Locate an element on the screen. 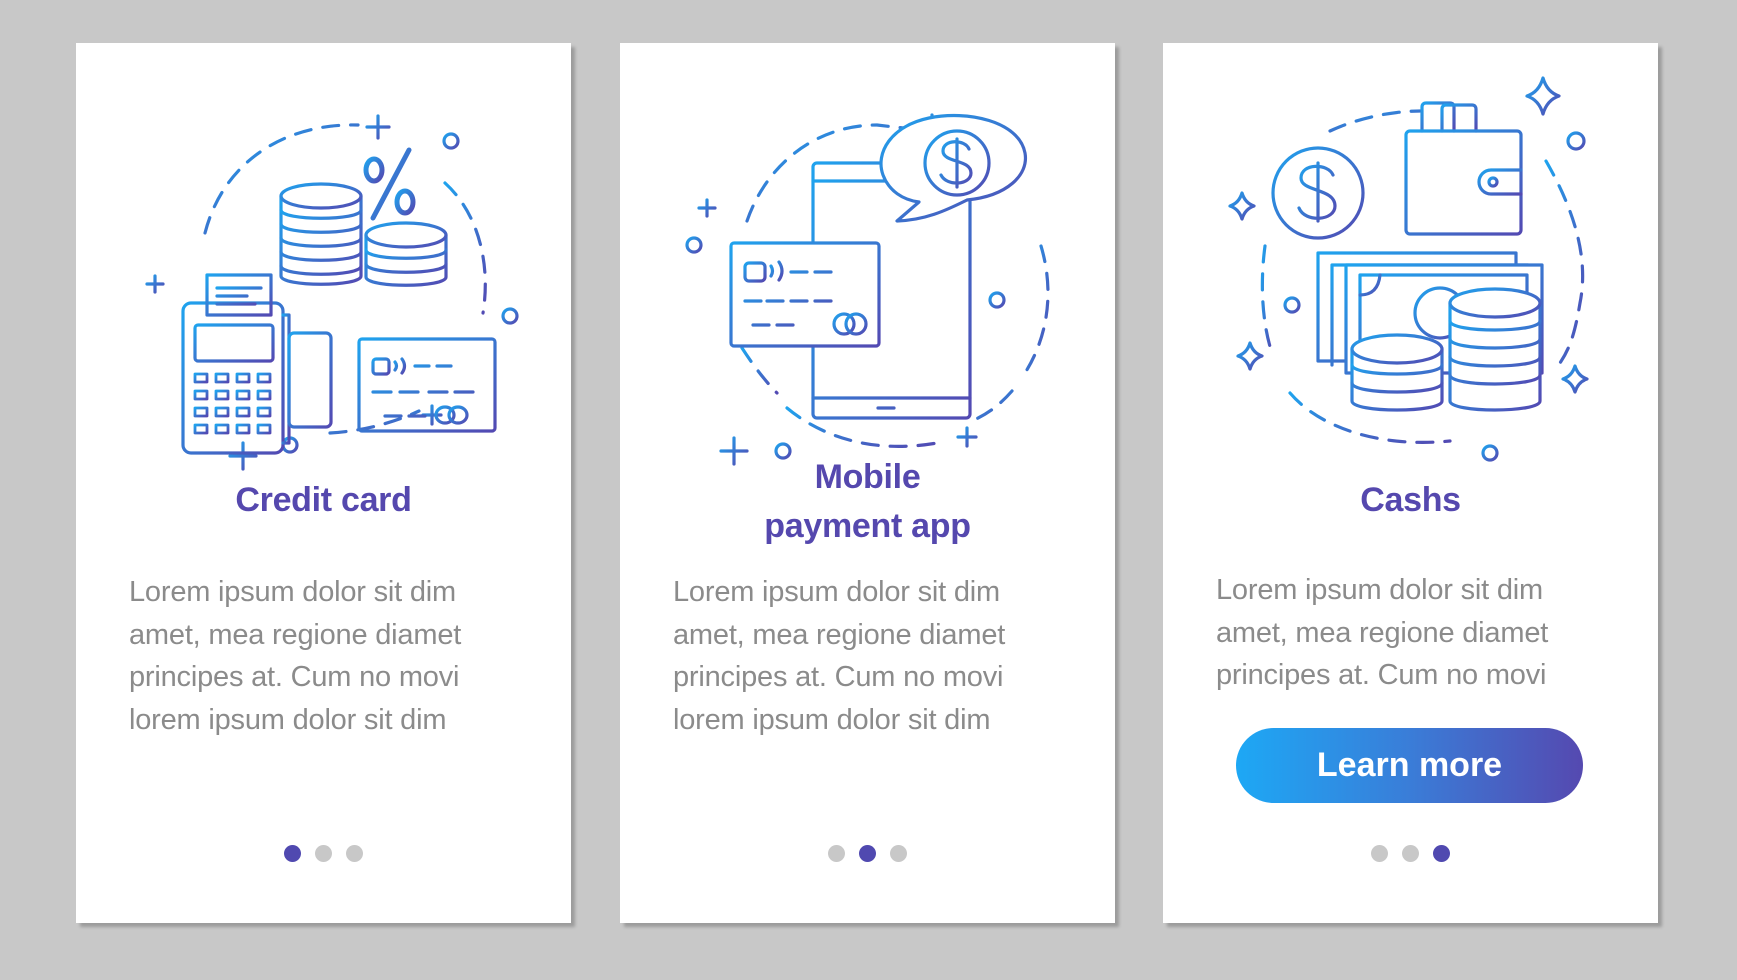  cash-illustration is located at coordinates (1410, 273).